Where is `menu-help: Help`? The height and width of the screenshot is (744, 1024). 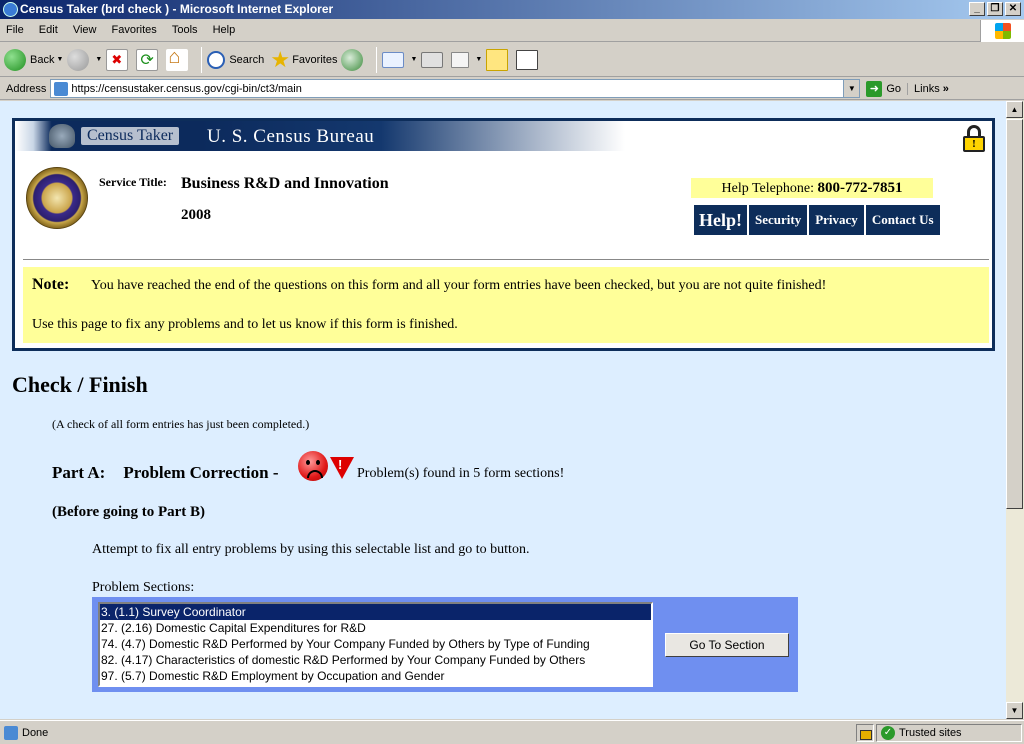 menu-help: Help is located at coordinates (224, 30).